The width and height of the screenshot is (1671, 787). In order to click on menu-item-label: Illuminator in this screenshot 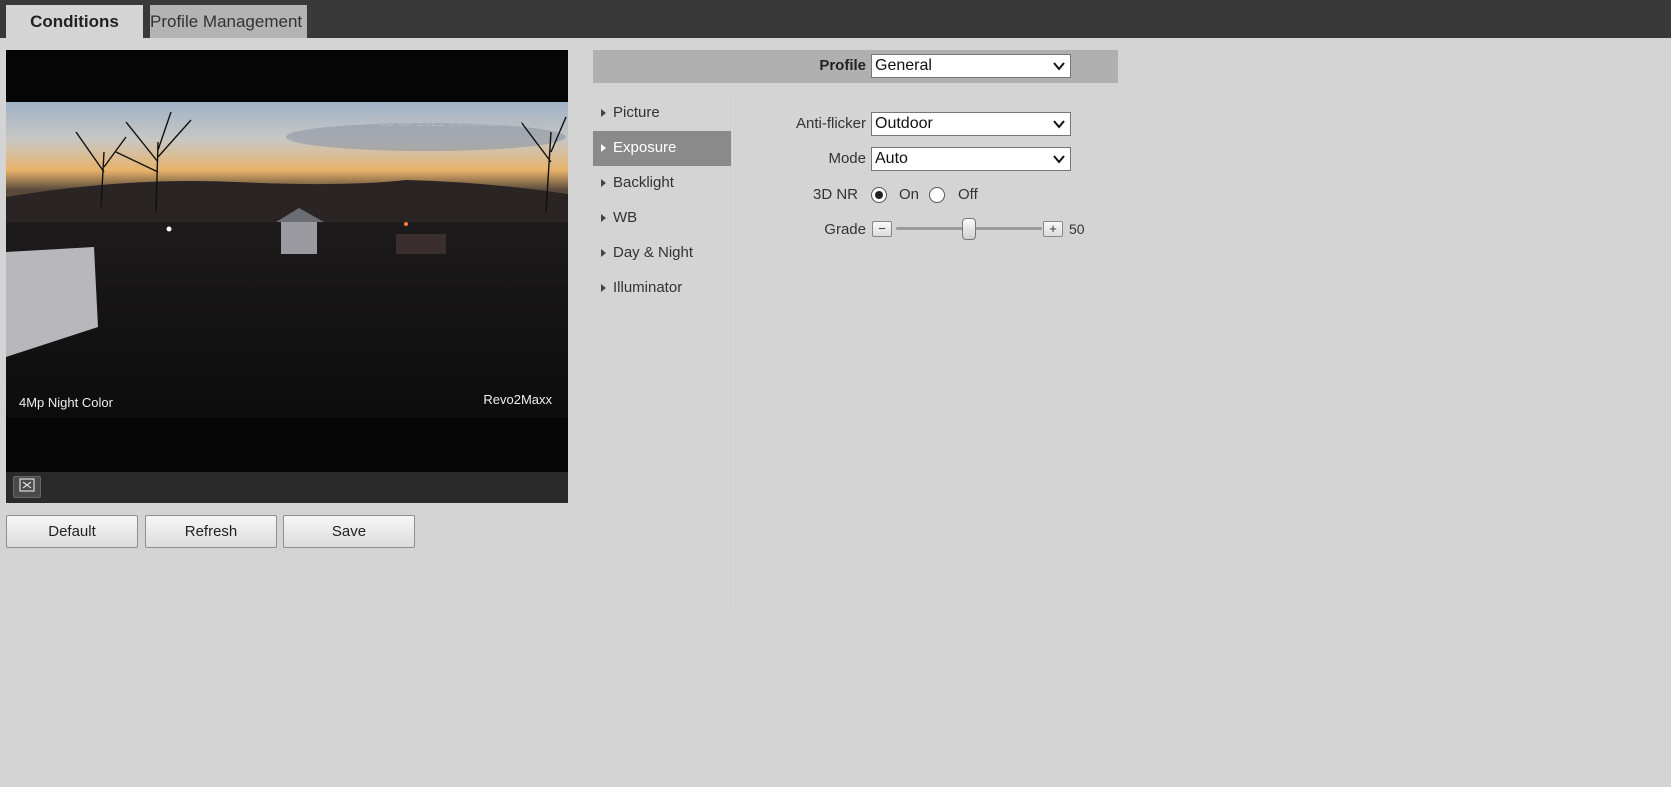, I will do `click(648, 287)`.